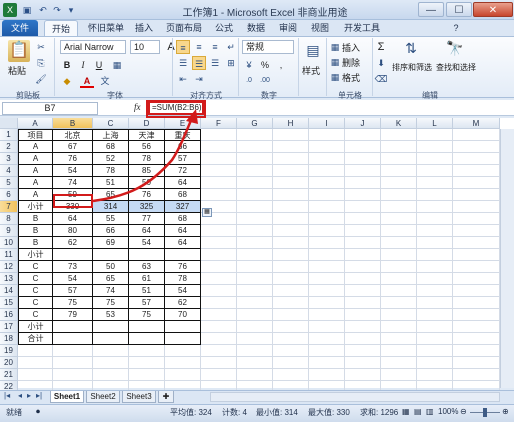 The height and width of the screenshot is (422, 514). Describe the element at coordinates (29, 395) in the screenshot. I see `sheet-nav-next-icon: ▸` at that location.